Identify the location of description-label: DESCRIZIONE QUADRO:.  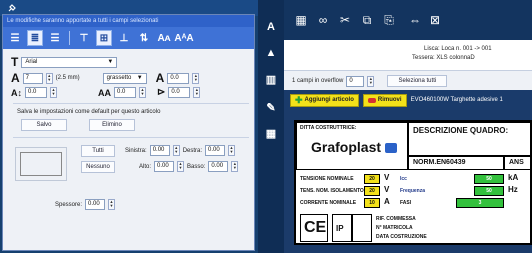
(461, 130).